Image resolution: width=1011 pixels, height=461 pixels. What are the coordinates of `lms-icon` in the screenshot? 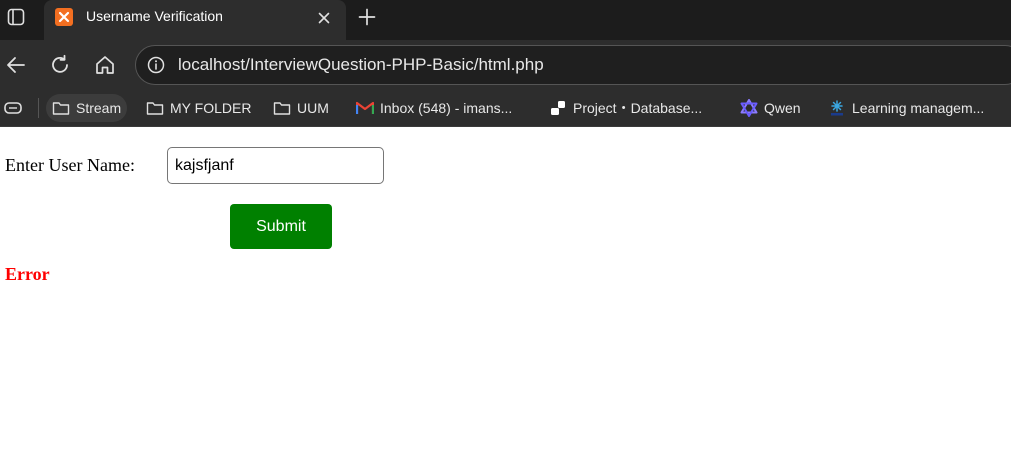 It's located at (837, 108).